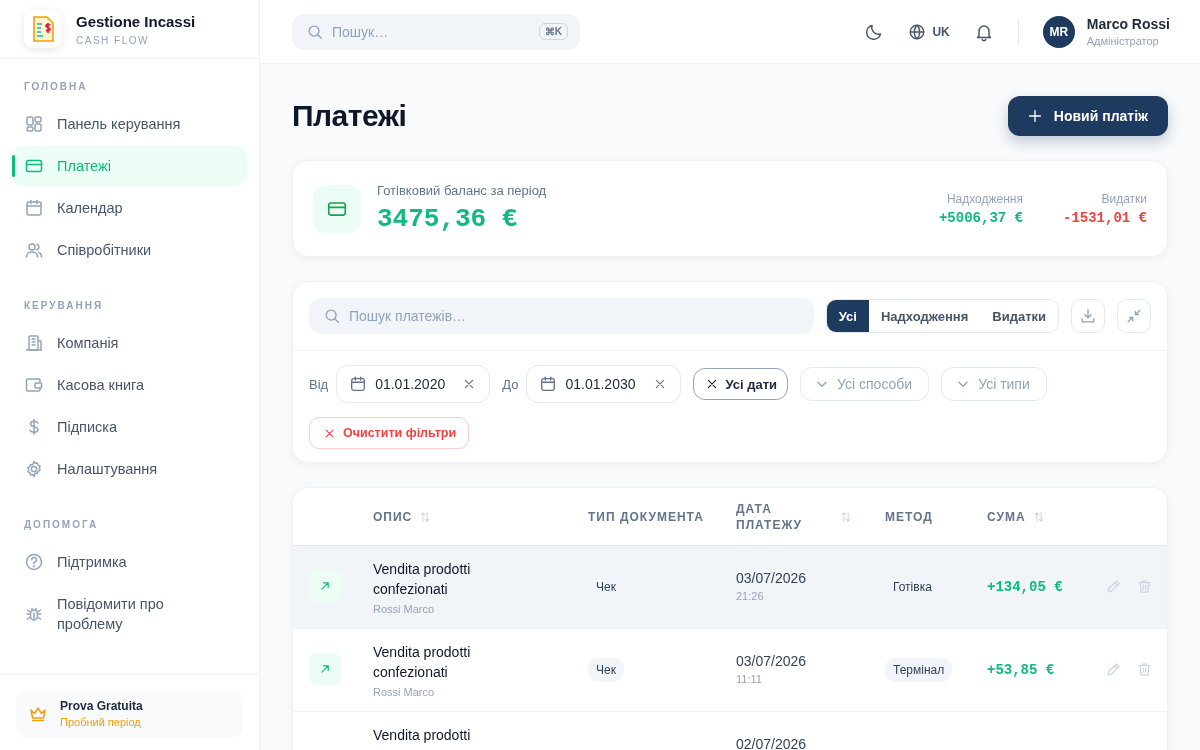  What do you see at coordinates (772, 743) in the screenshot?
I see `date-cell-text: 02/07/2026` at bounding box center [772, 743].